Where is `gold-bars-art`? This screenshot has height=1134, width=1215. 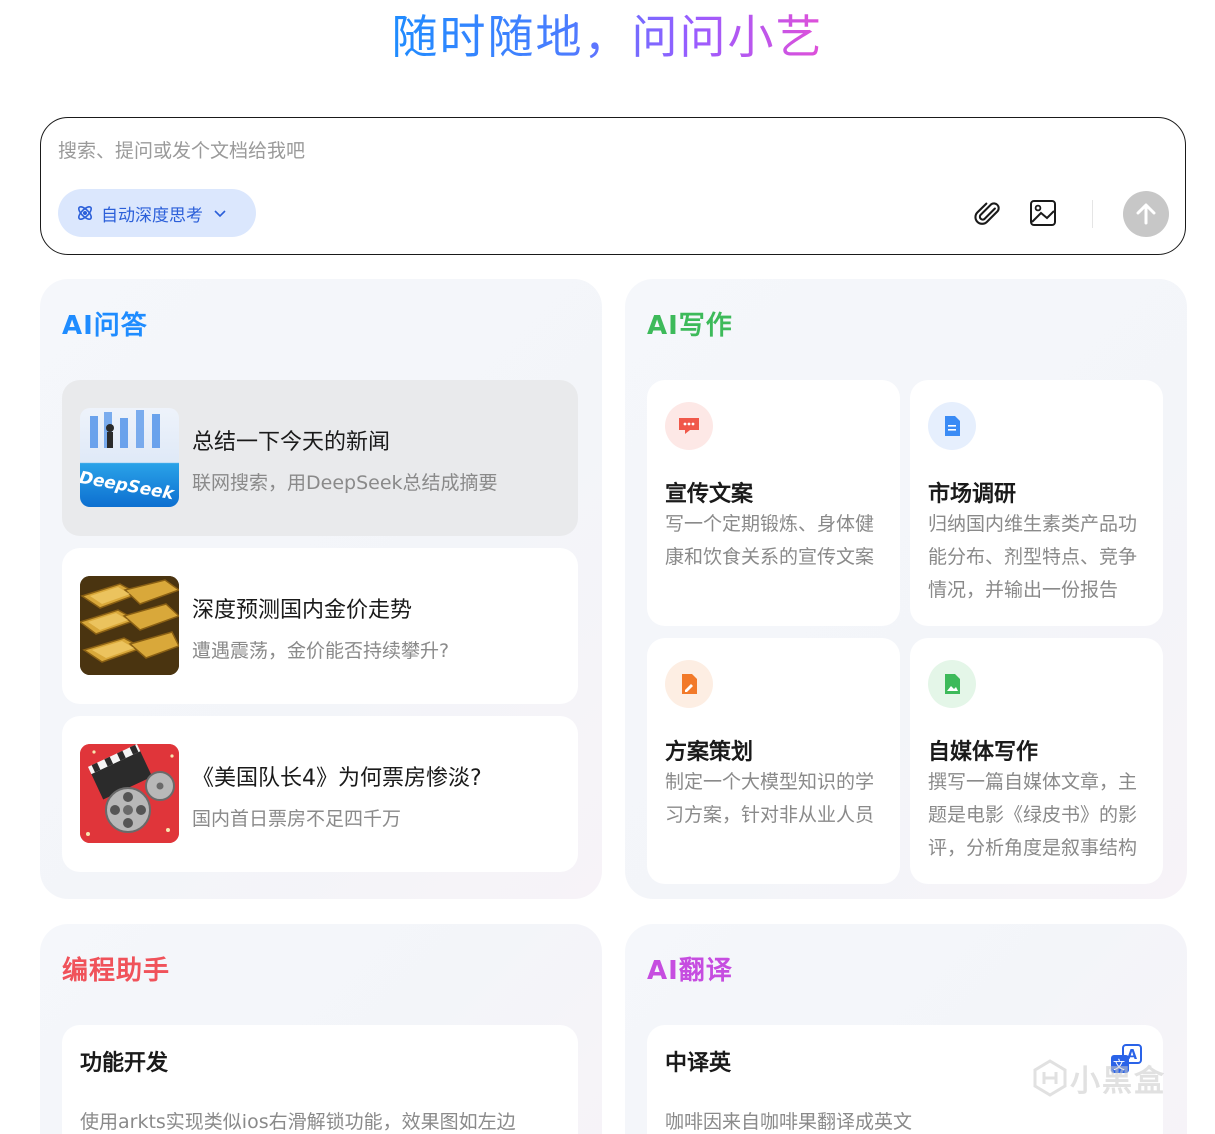
gold-bars-art is located at coordinates (129, 625).